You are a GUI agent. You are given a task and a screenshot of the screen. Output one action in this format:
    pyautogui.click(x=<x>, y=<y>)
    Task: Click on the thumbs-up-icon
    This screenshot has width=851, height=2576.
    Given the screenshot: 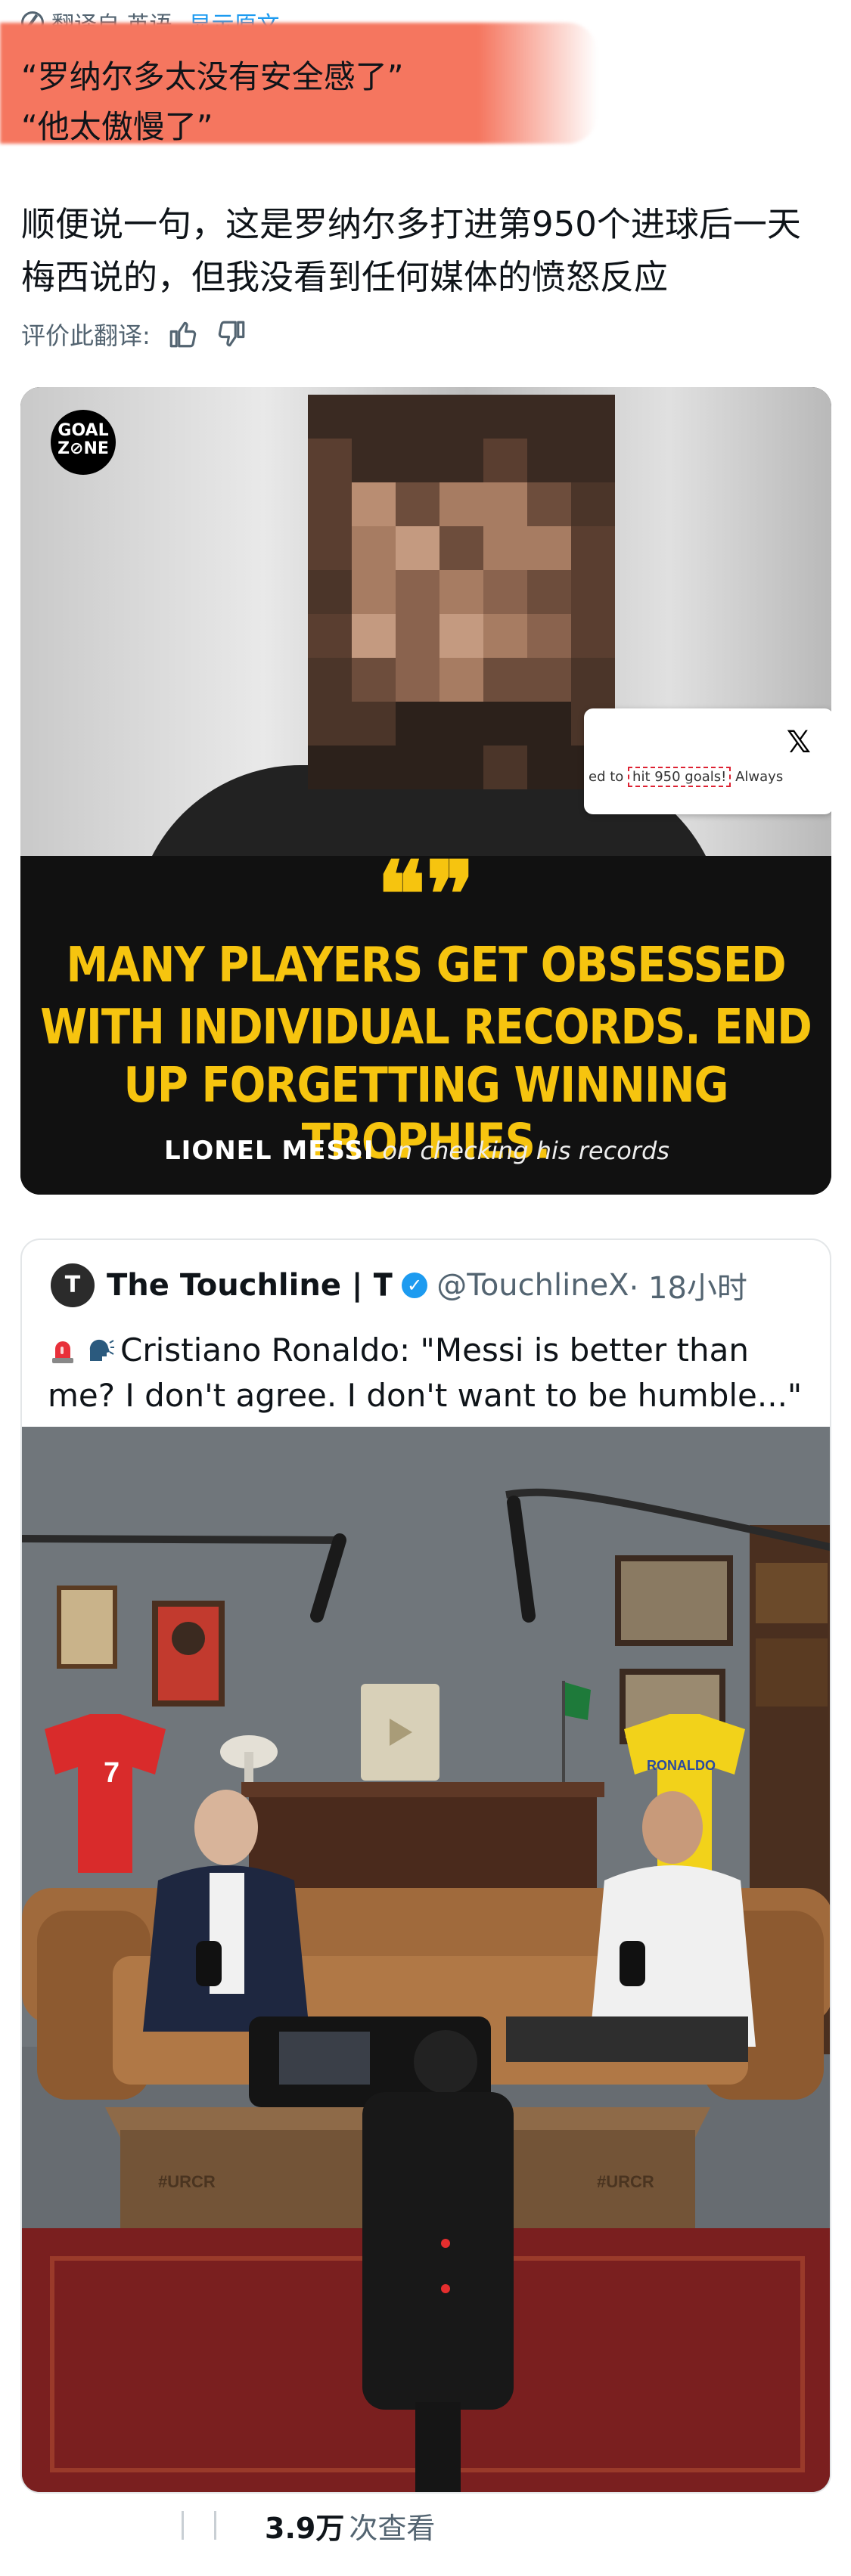 What is the action you would take?
    pyautogui.click(x=183, y=334)
    